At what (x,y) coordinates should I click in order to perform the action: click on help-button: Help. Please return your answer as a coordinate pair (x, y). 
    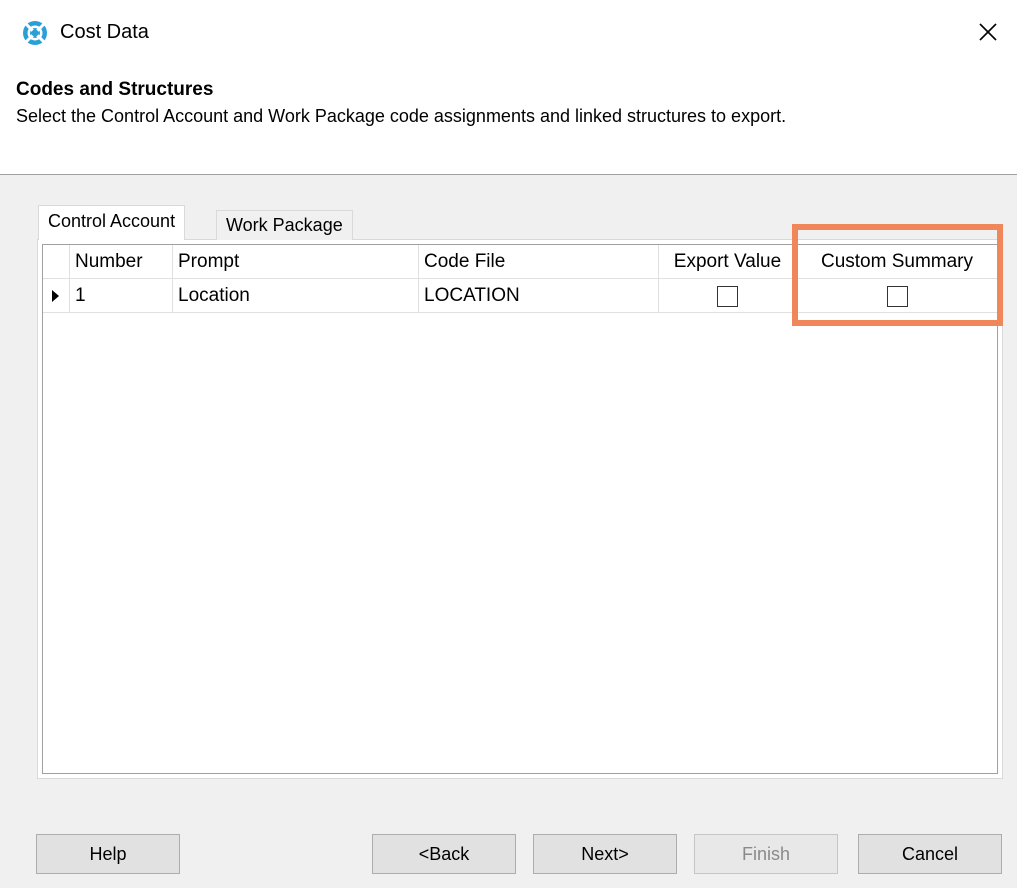
    Looking at the image, I should click on (108, 854).